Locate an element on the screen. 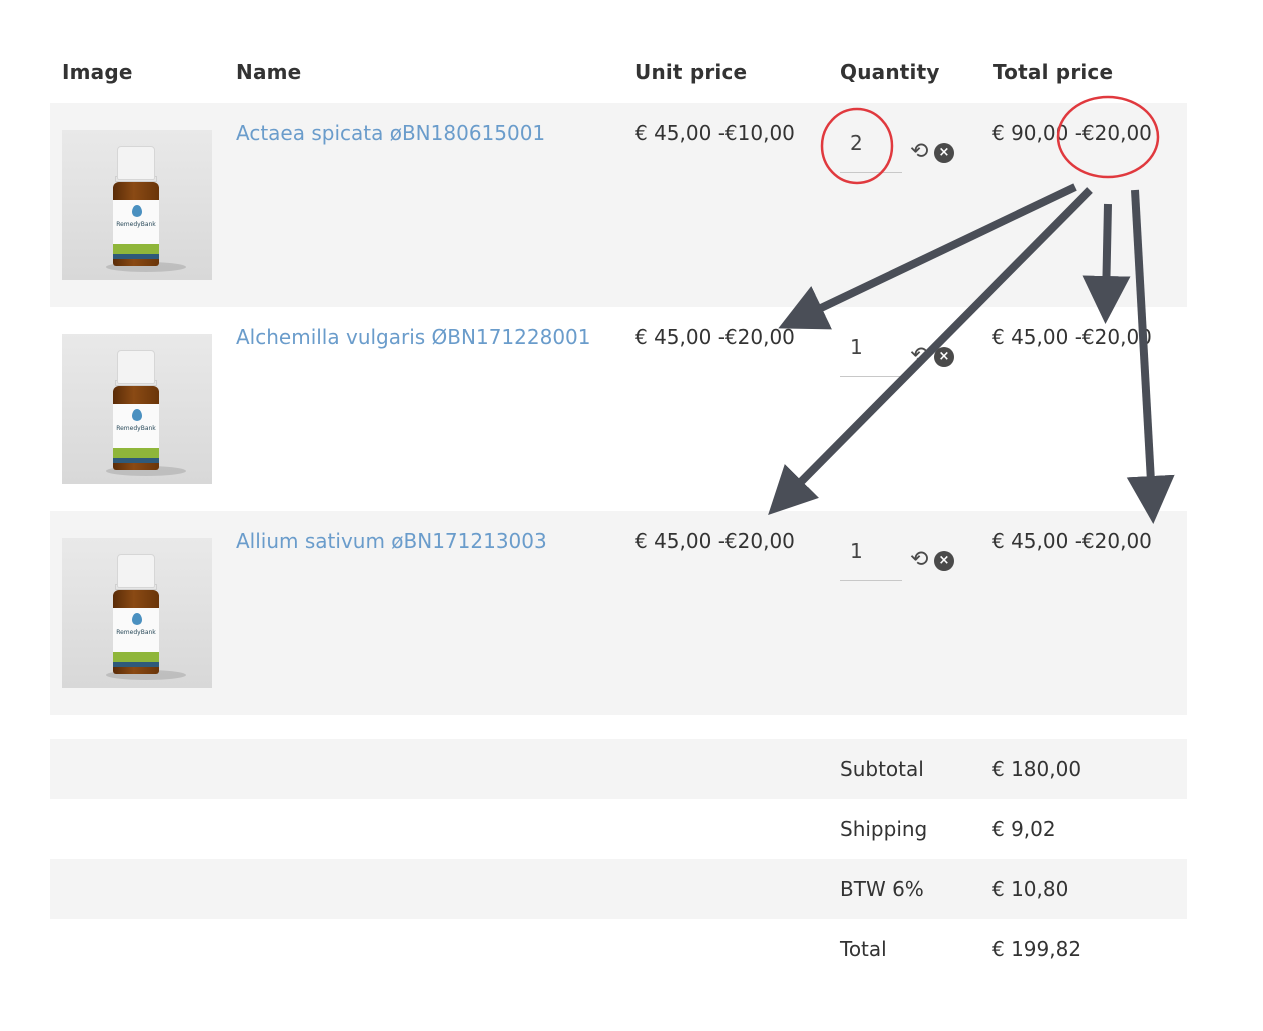 The image size is (1263, 1031). annotation-overlay is located at coordinates (971, 309).